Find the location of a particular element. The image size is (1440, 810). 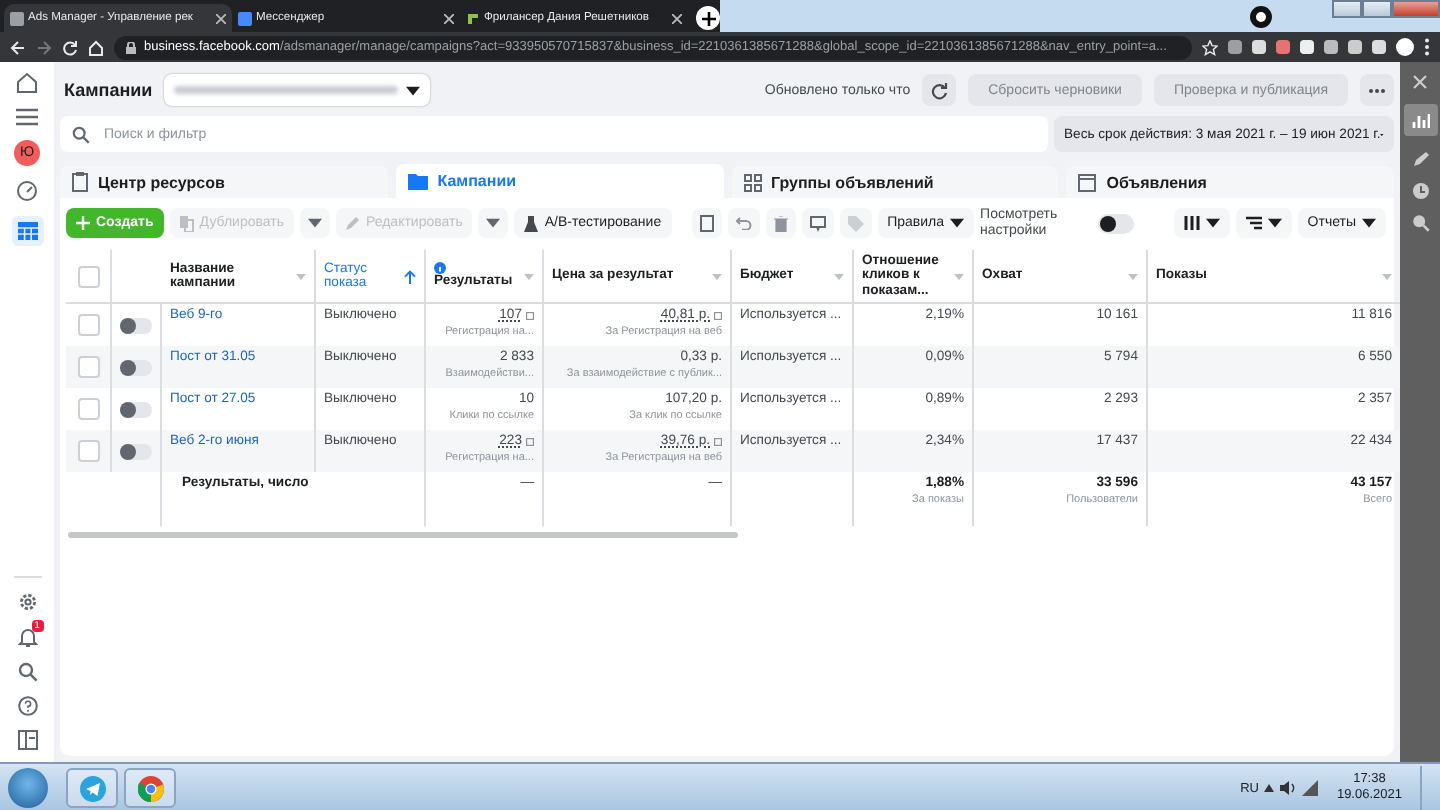

info-icon is located at coordinates (440, 268).